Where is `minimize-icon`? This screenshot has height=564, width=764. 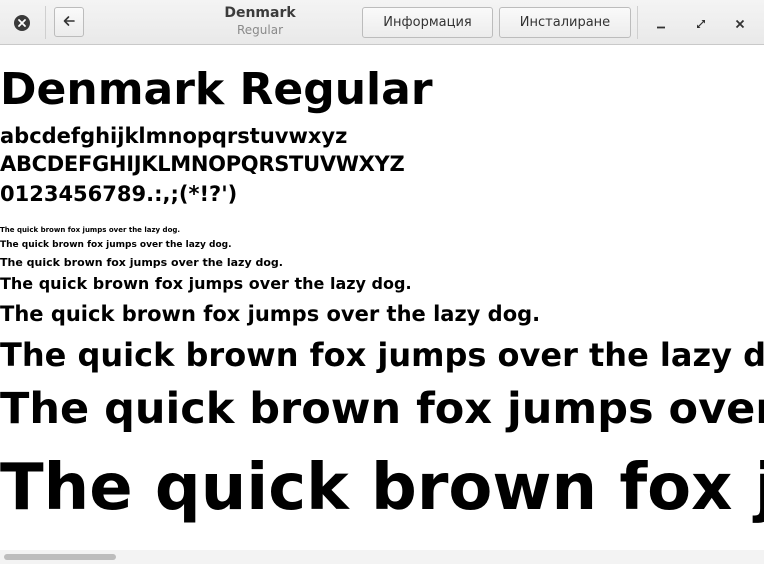
minimize-icon is located at coordinates (661, 23).